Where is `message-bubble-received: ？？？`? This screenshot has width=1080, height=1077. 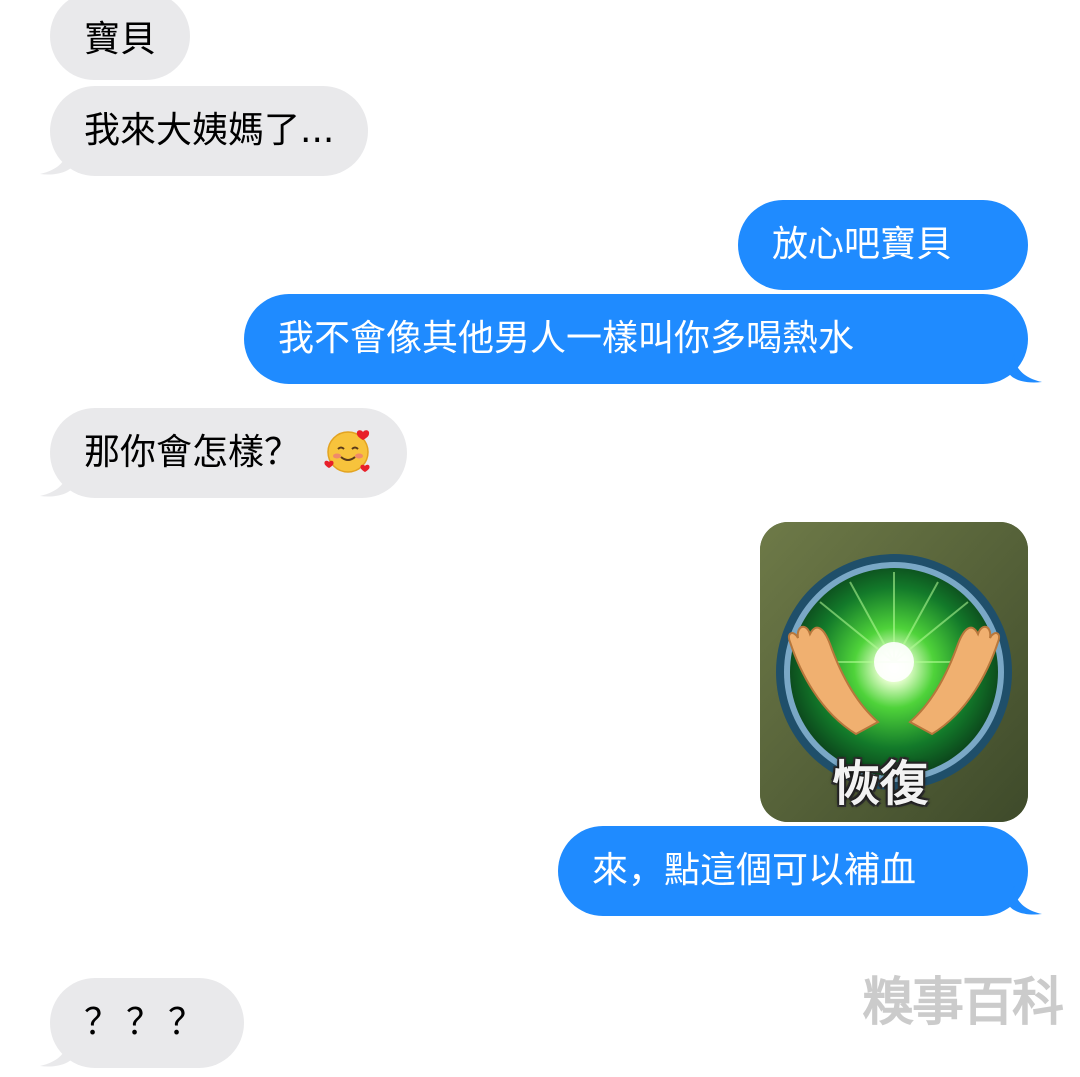 message-bubble-received: ？？？ is located at coordinates (147, 1023).